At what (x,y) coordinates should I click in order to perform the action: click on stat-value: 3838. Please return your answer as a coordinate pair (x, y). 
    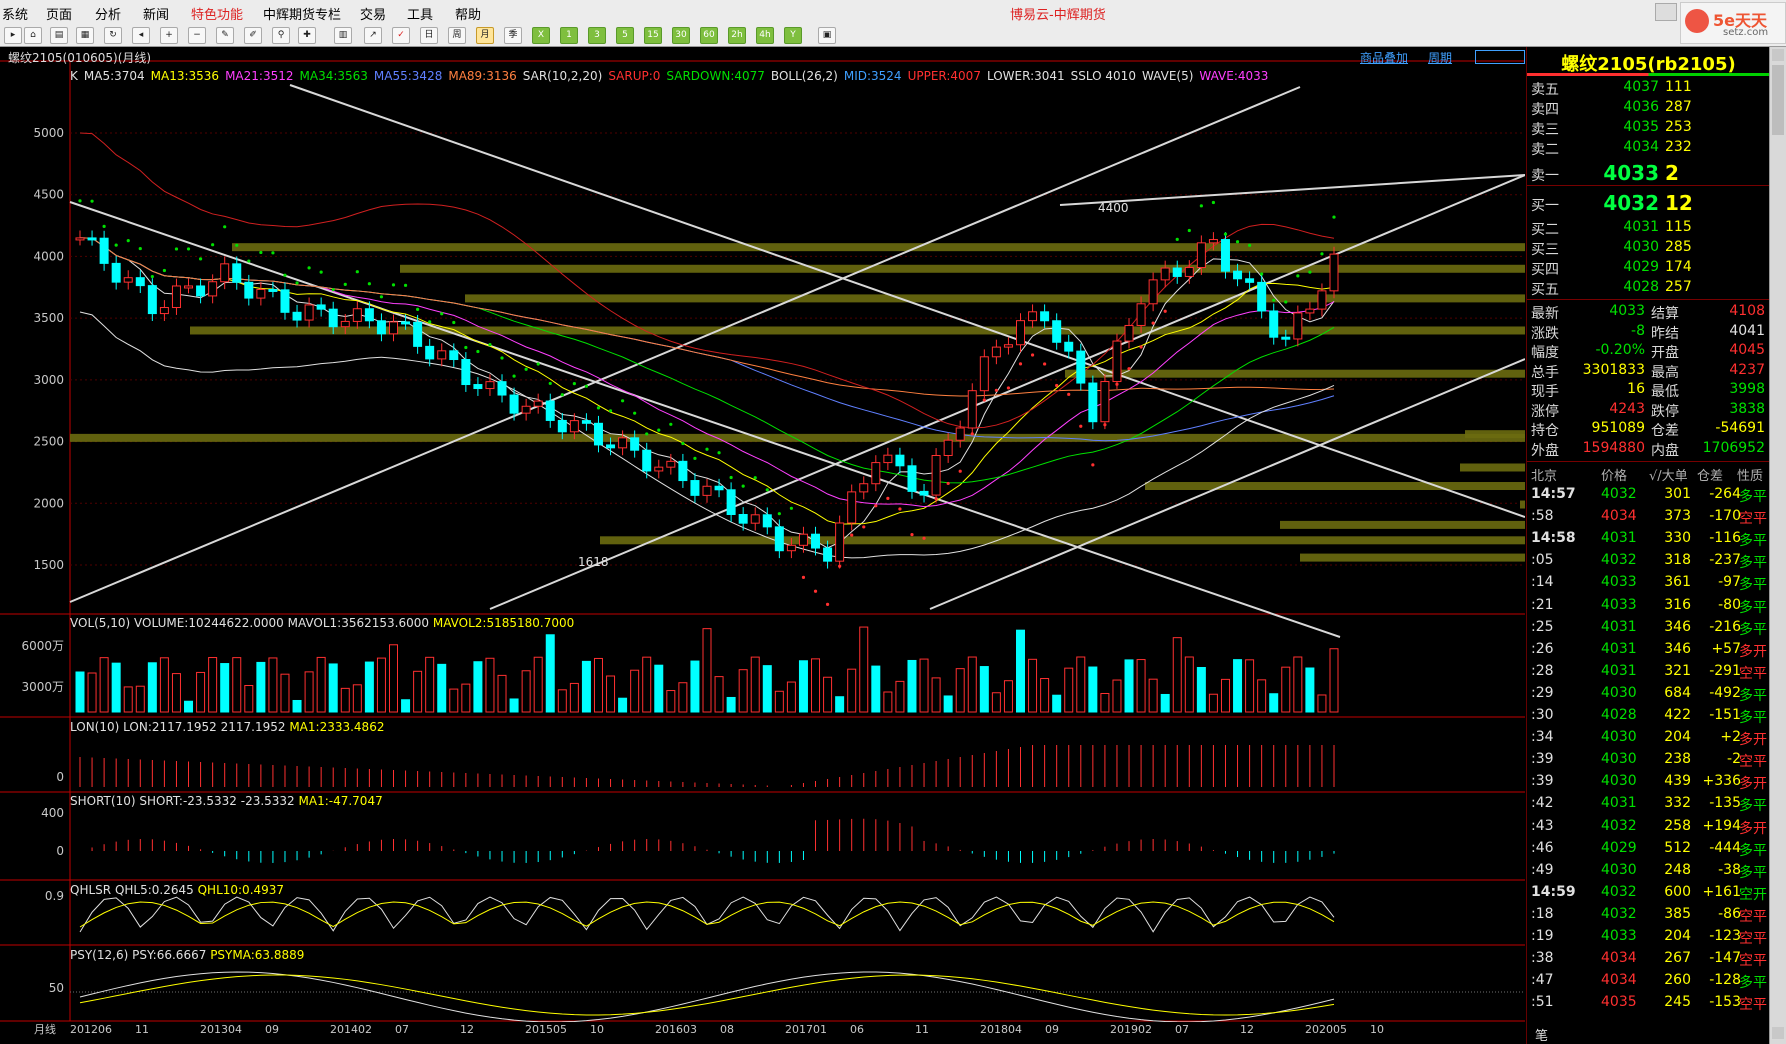
    Looking at the image, I should click on (1747, 408).